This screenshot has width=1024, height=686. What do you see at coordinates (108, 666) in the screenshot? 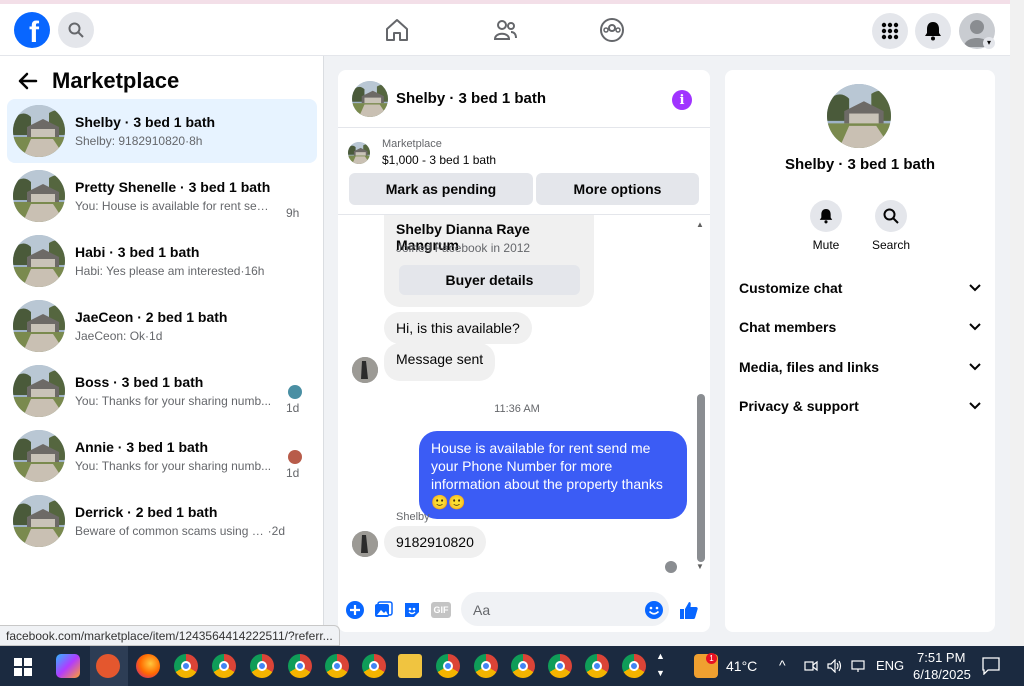
I see `app-icon` at bounding box center [108, 666].